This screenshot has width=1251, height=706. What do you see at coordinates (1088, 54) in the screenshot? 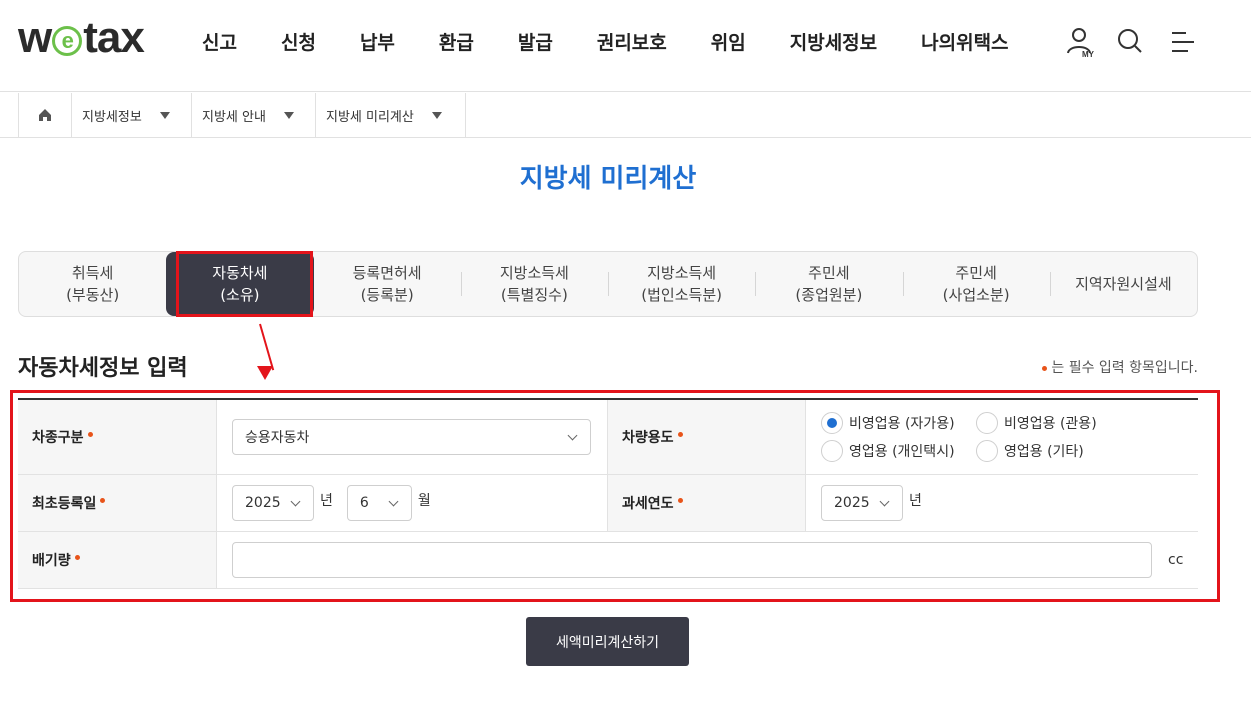
I see `my-label: MY` at bounding box center [1088, 54].